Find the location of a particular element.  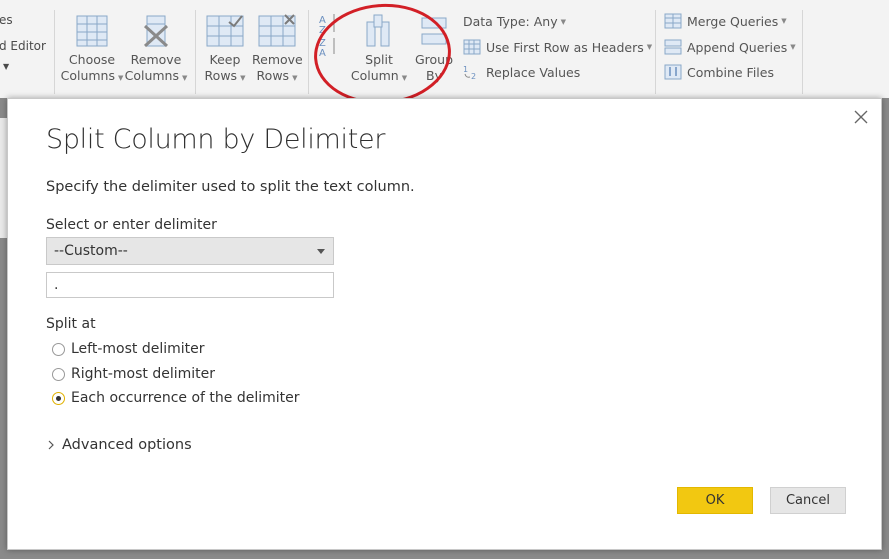

radio-label-right-most: Right-most delimiter is located at coordinates (143, 374).